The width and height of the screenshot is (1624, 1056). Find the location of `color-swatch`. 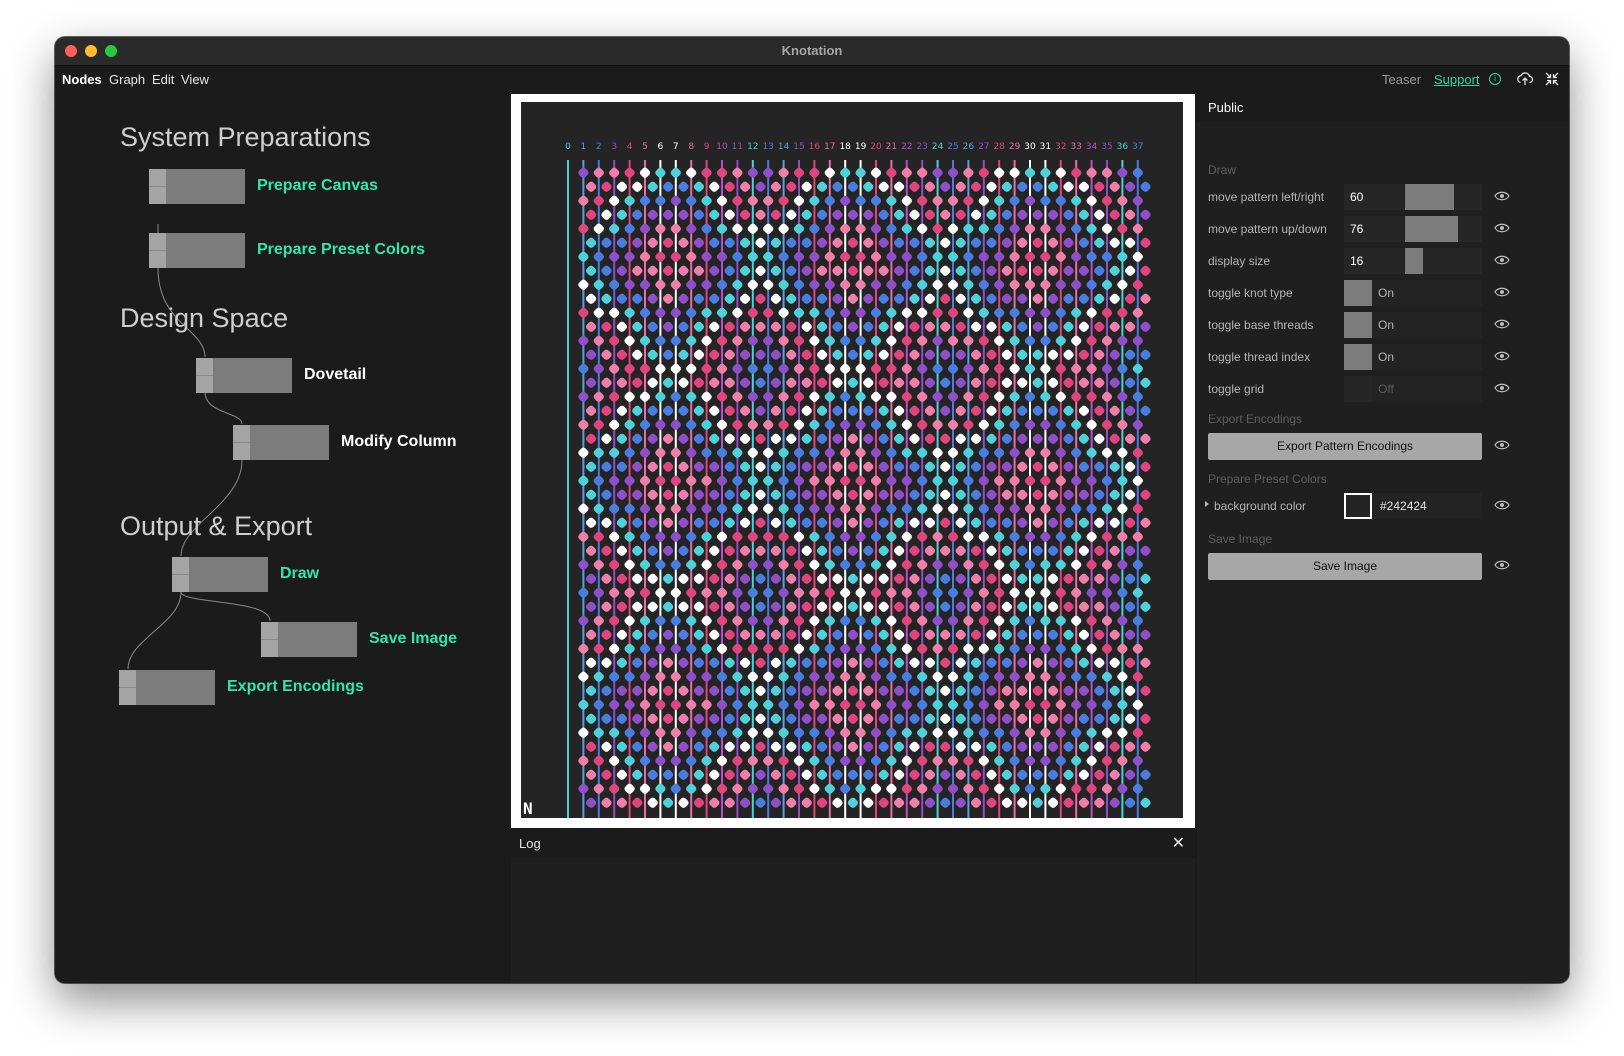

color-swatch is located at coordinates (1358, 506).